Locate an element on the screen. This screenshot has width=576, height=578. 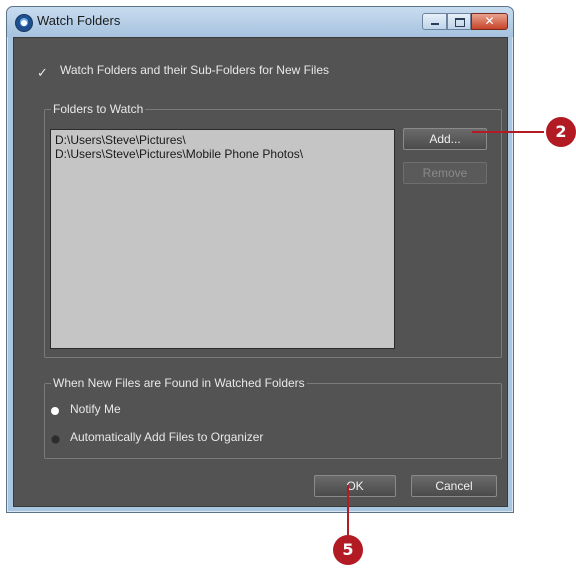
minimize-button is located at coordinates (434, 21).